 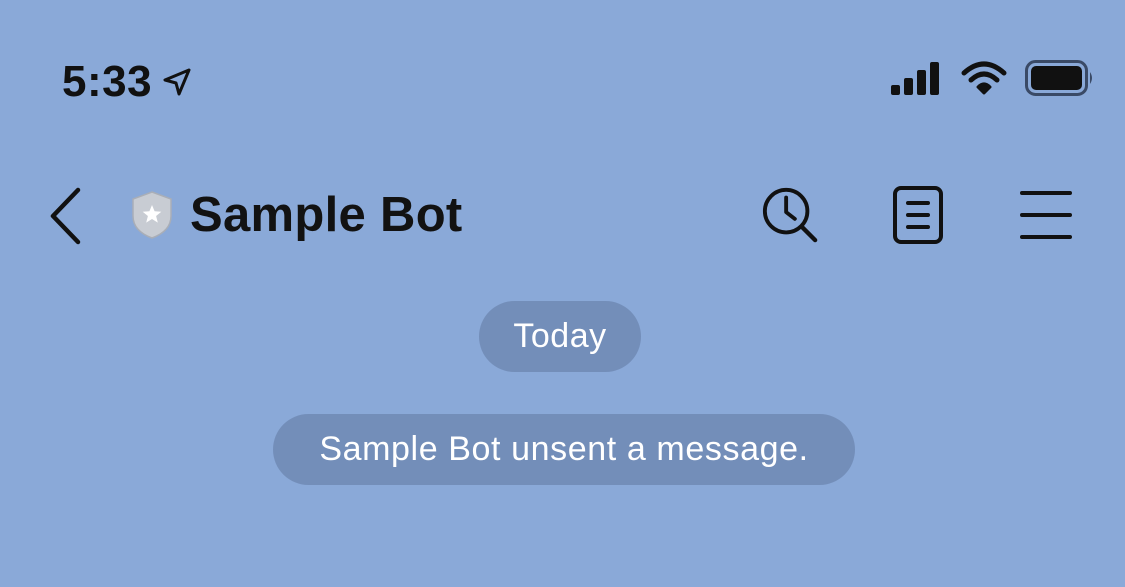 What do you see at coordinates (917, 80) in the screenshot?
I see `cellular-signal-icon` at bounding box center [917, 80].